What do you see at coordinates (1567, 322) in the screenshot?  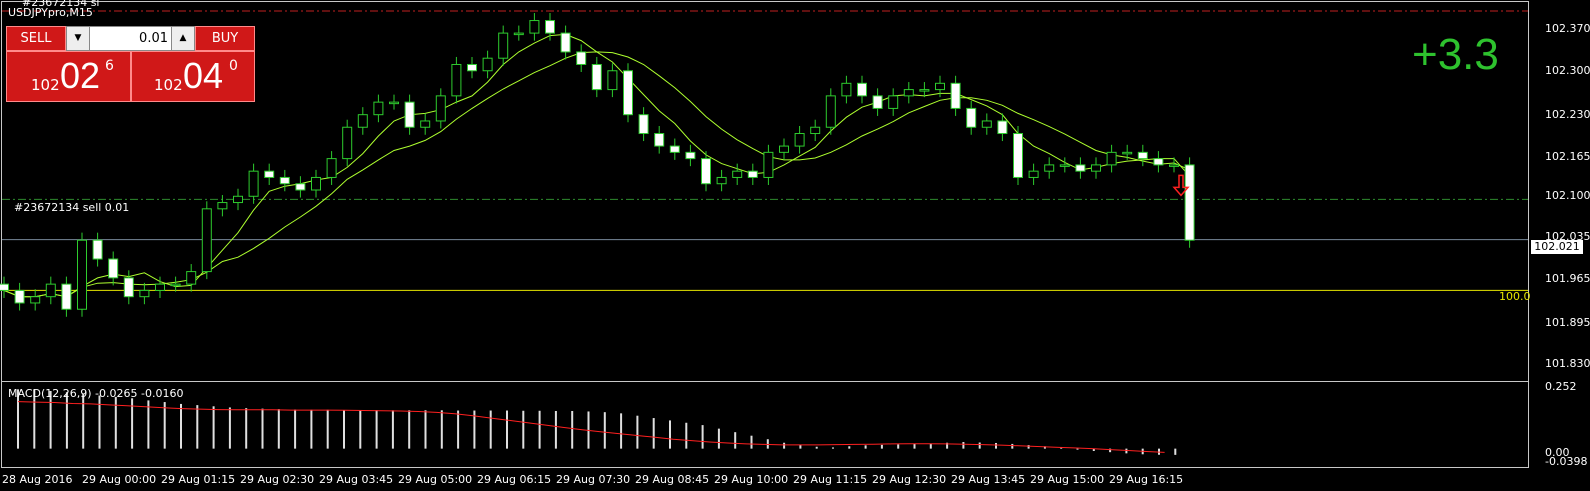 I see `price-axis-label: 101.895` at bounding box center [1567, 322].